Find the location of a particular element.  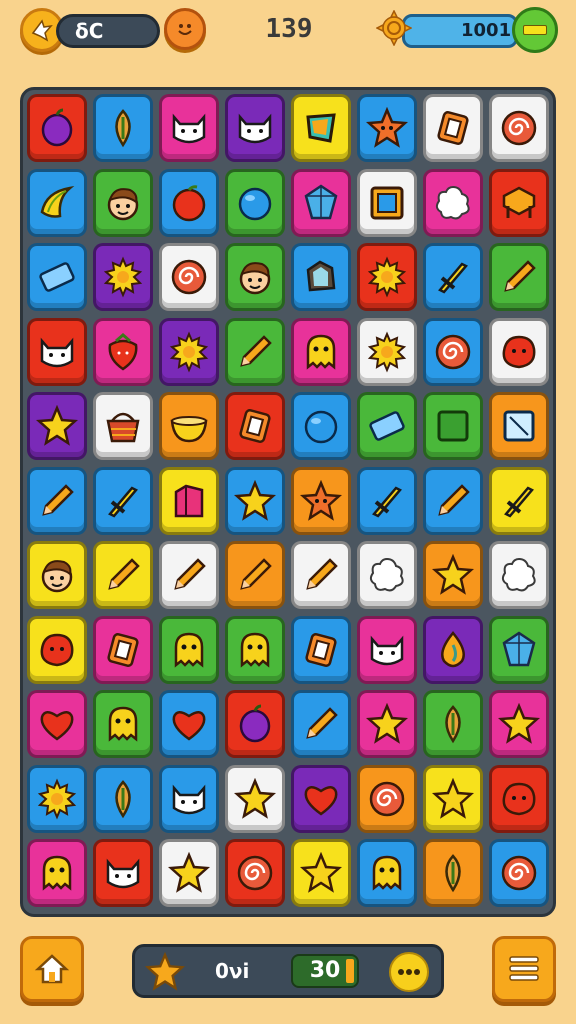

tile-drop is located at coordinates (453, 649).